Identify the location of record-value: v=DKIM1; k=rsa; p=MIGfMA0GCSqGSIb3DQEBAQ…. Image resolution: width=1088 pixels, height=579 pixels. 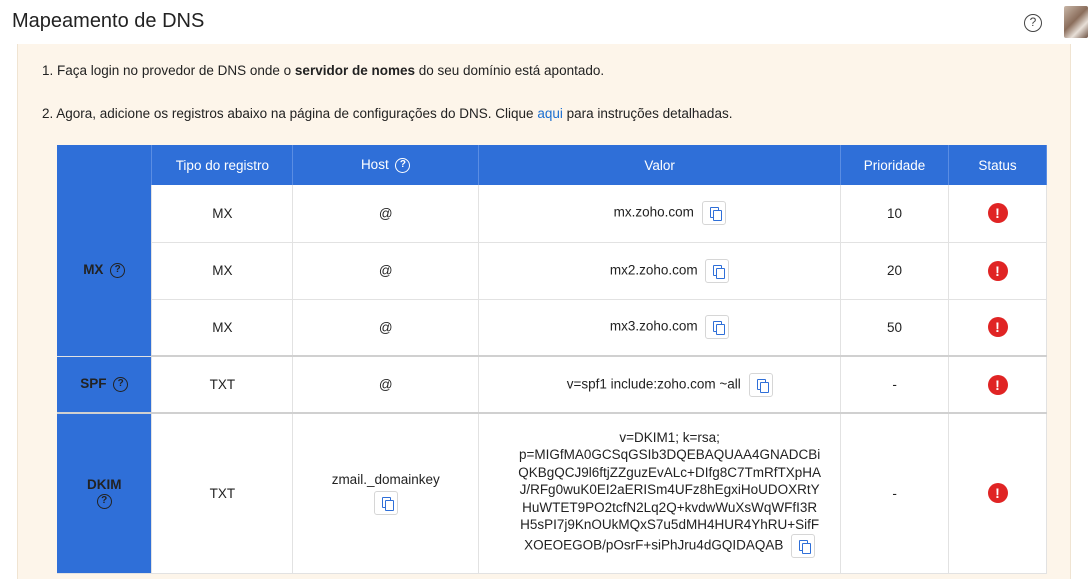
(660, 493).